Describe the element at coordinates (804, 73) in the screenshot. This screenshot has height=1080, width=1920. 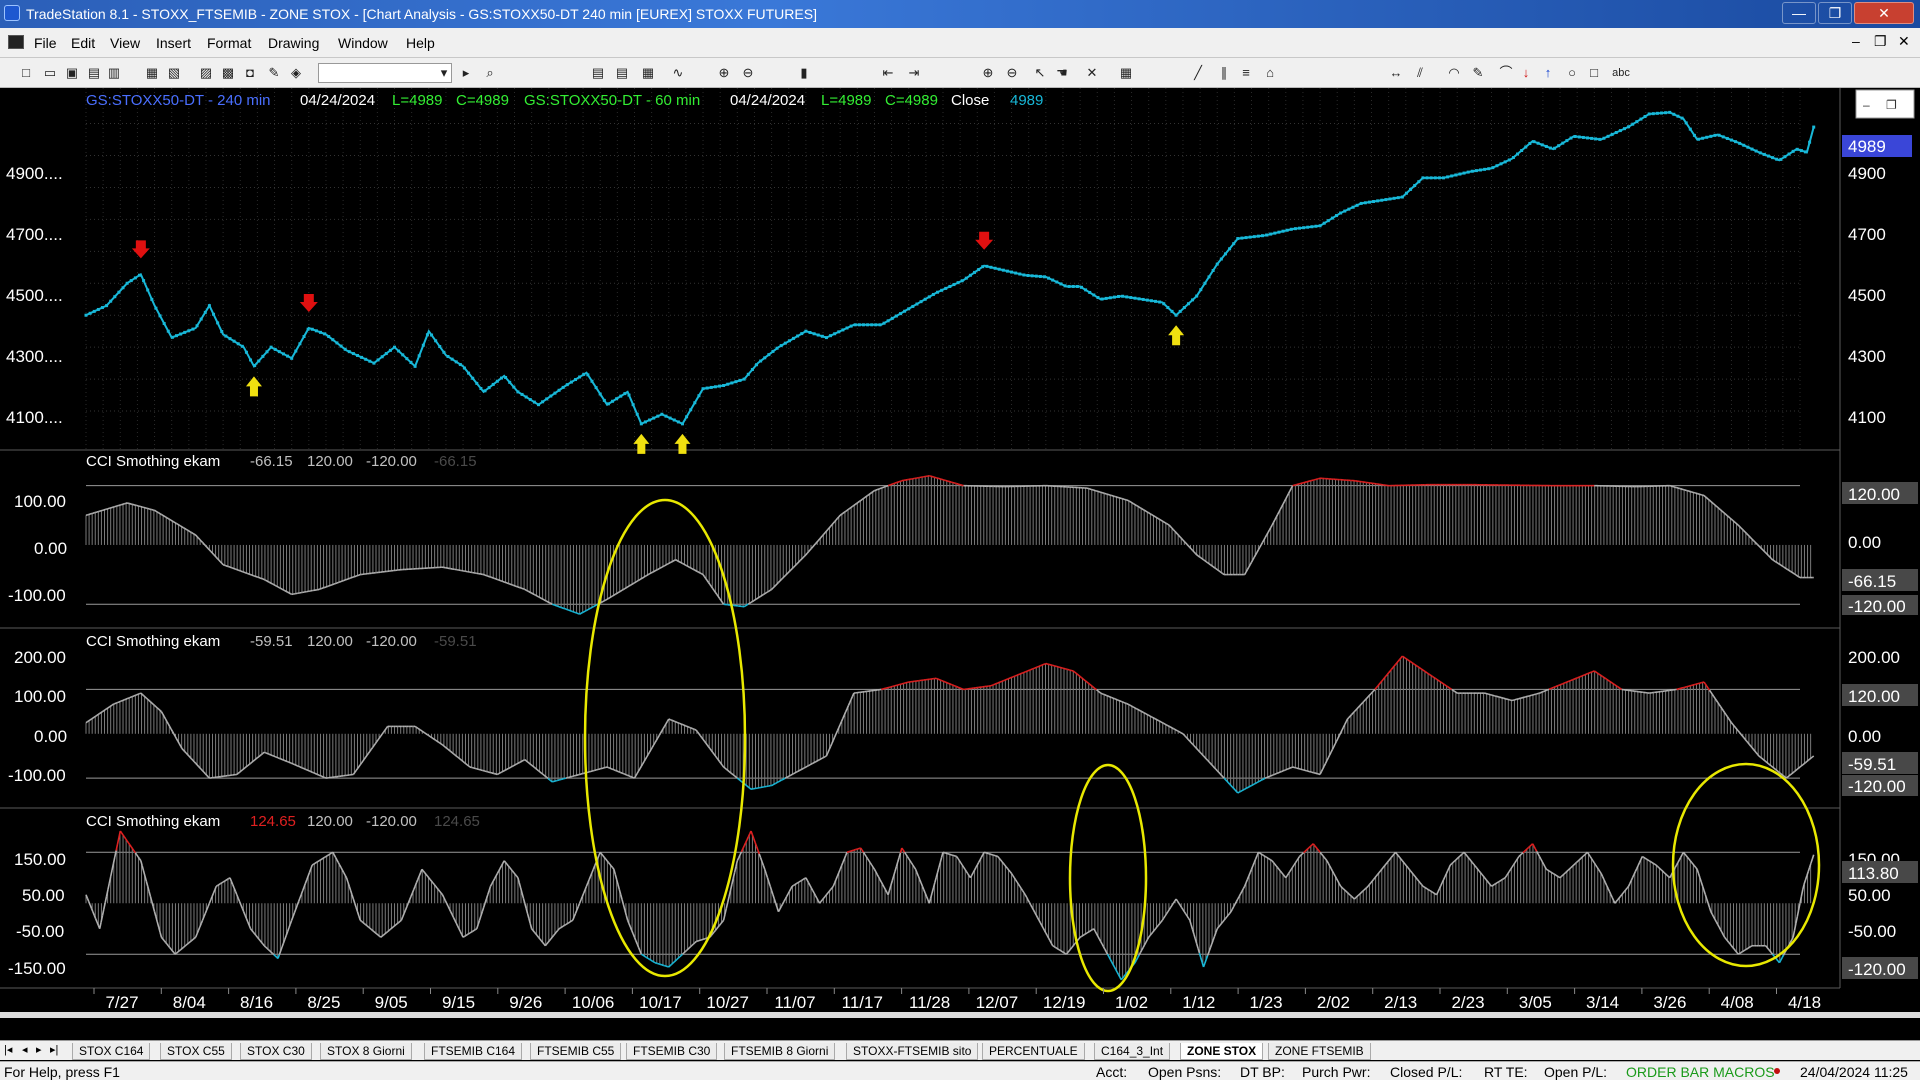
I see `chart-bar-icon: ▮` at that location.